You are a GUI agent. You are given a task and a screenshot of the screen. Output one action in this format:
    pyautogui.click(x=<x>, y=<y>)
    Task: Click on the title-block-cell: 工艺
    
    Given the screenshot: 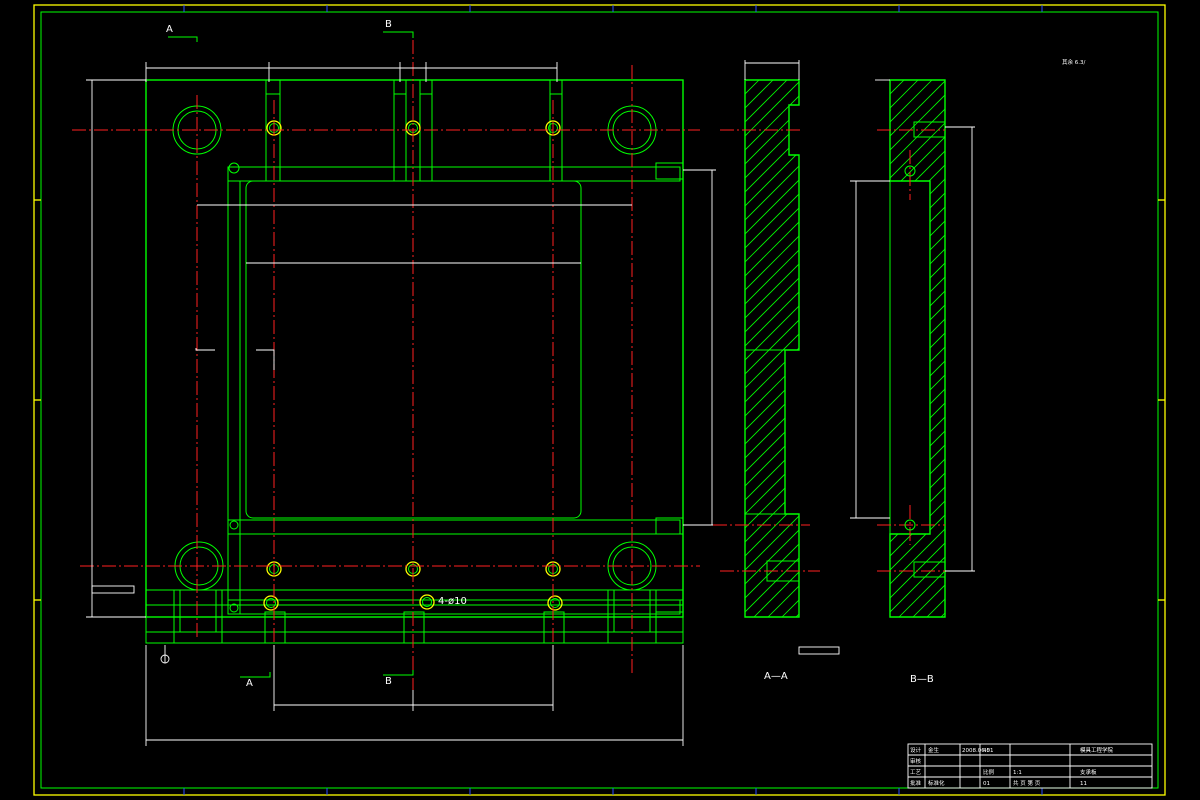 What is the action you would take?
    pyautogui.click(x=916, y=772)
    